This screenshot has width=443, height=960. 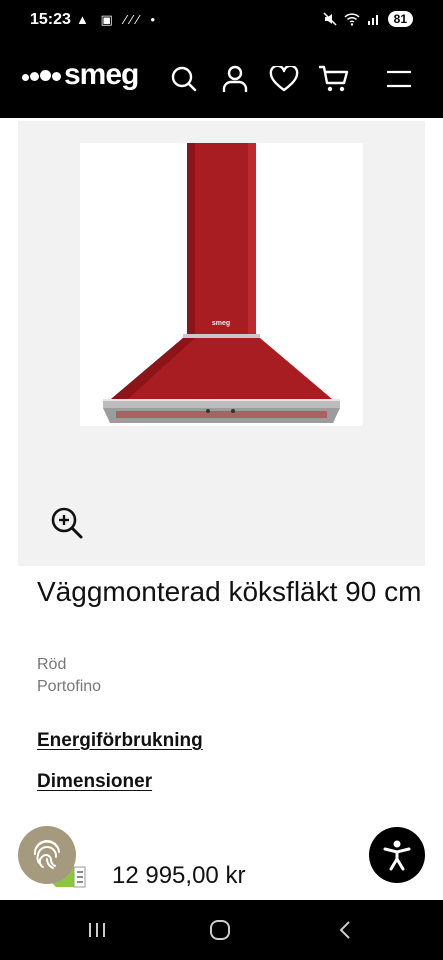 I want to click on system-navigation-bar, so click(x=221, y=930).